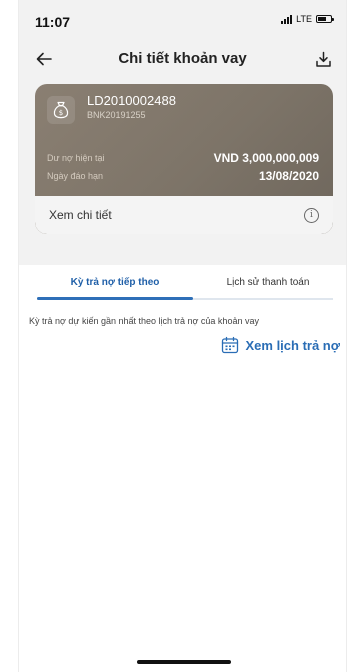 This screenshot has height=672, width=361. Describe the element at coordinates (53, 22) in the screenshot. I see `status-time: 11:07` at that location.